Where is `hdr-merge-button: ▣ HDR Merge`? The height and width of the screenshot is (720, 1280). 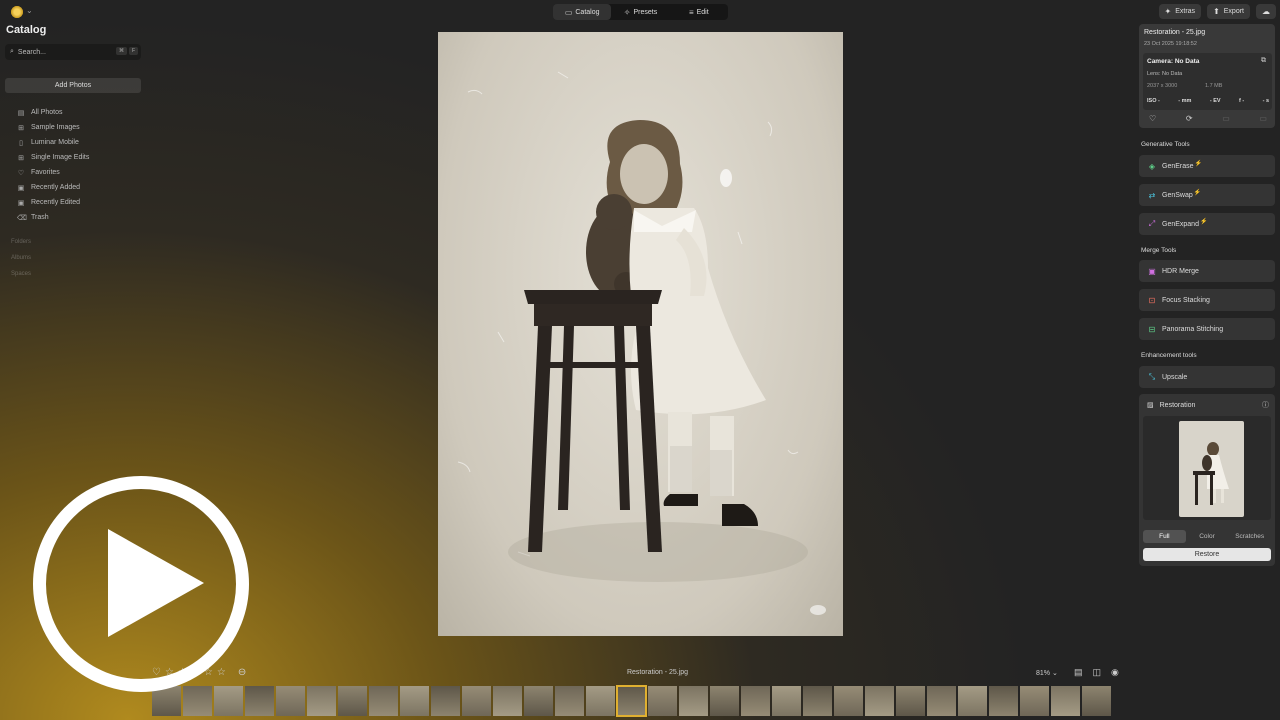 hdr-merge-button: ▣ HDR Merge is located at coordinates (1207, 271).